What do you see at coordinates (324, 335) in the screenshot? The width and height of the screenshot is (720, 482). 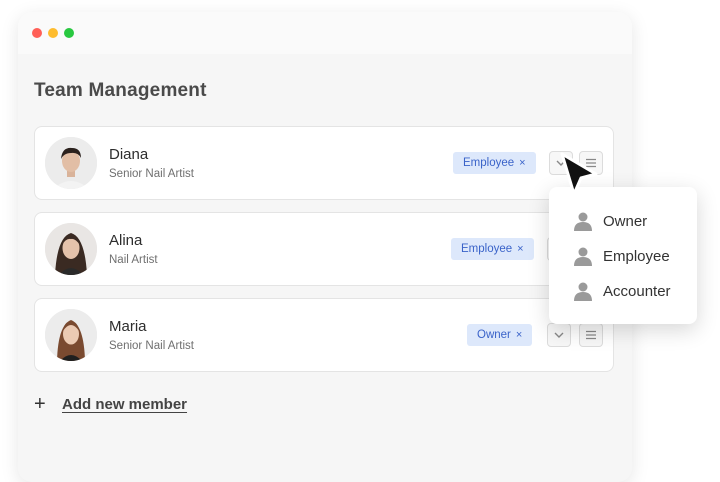 I see `member-card: Maria Senior Nail Artist Owner ×` at bounding box center [324, 335].